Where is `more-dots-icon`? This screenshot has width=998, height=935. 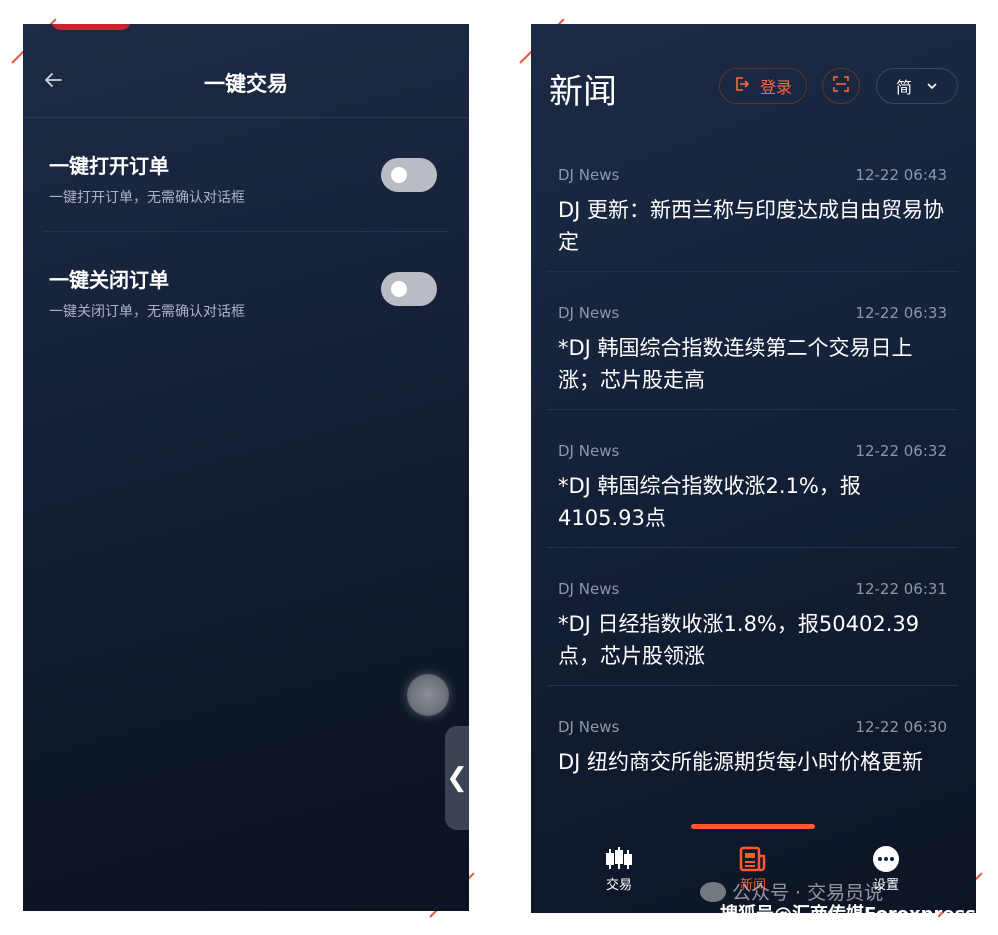
more-dots-icon is located at coordinates (886, 859).